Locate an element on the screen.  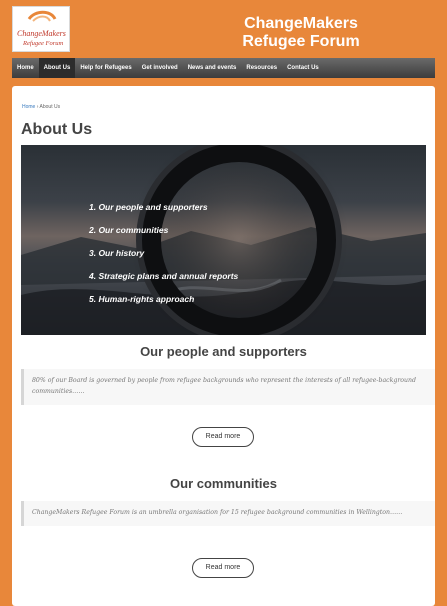
section-heading-communities: Our communities is located at coordinates (223, 483).